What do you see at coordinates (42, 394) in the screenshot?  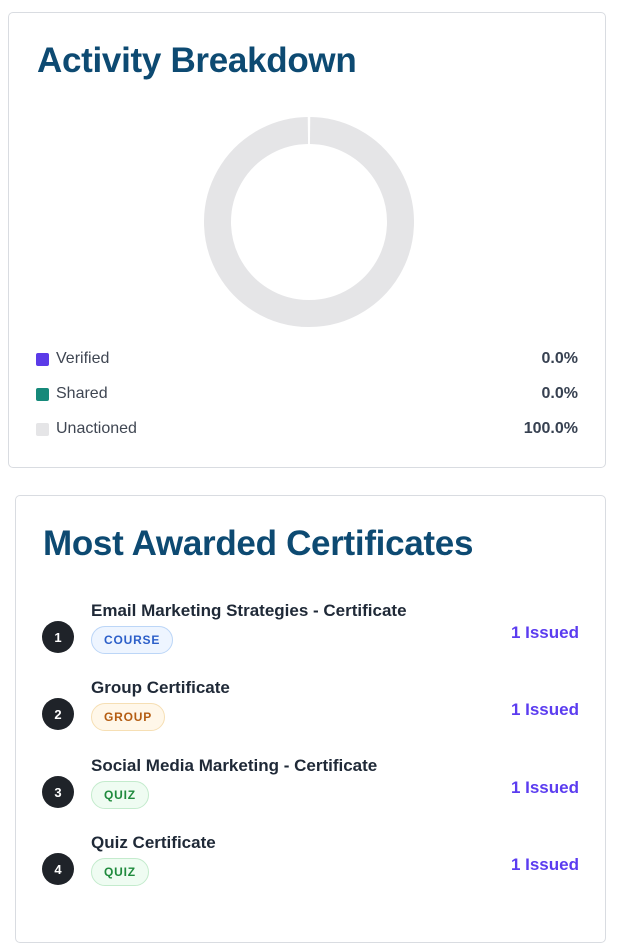 I see `legend-swatch-shared` at bounding box center [42, 394].